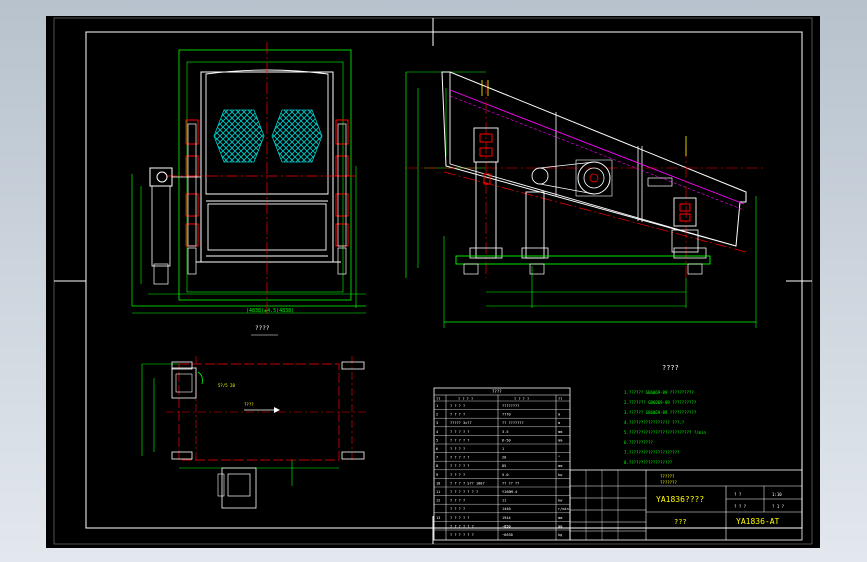  I want to click on parts-cell: ? ? ? ? ? ? ?, so click(464, 492).